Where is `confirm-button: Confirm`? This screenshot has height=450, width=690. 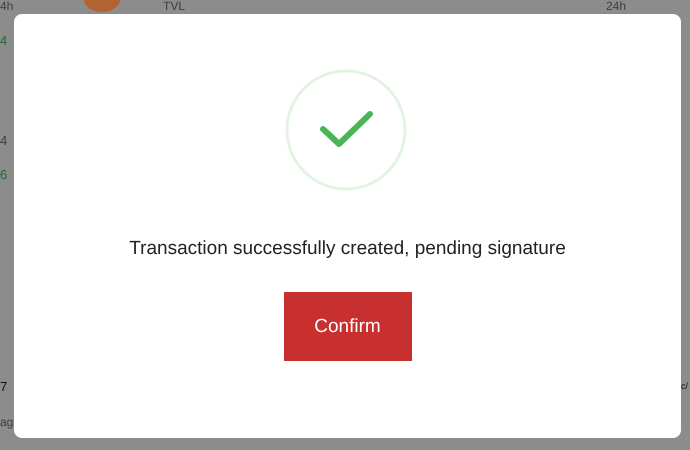 confirm-button: Confirm is located at coordinates (348, 326).